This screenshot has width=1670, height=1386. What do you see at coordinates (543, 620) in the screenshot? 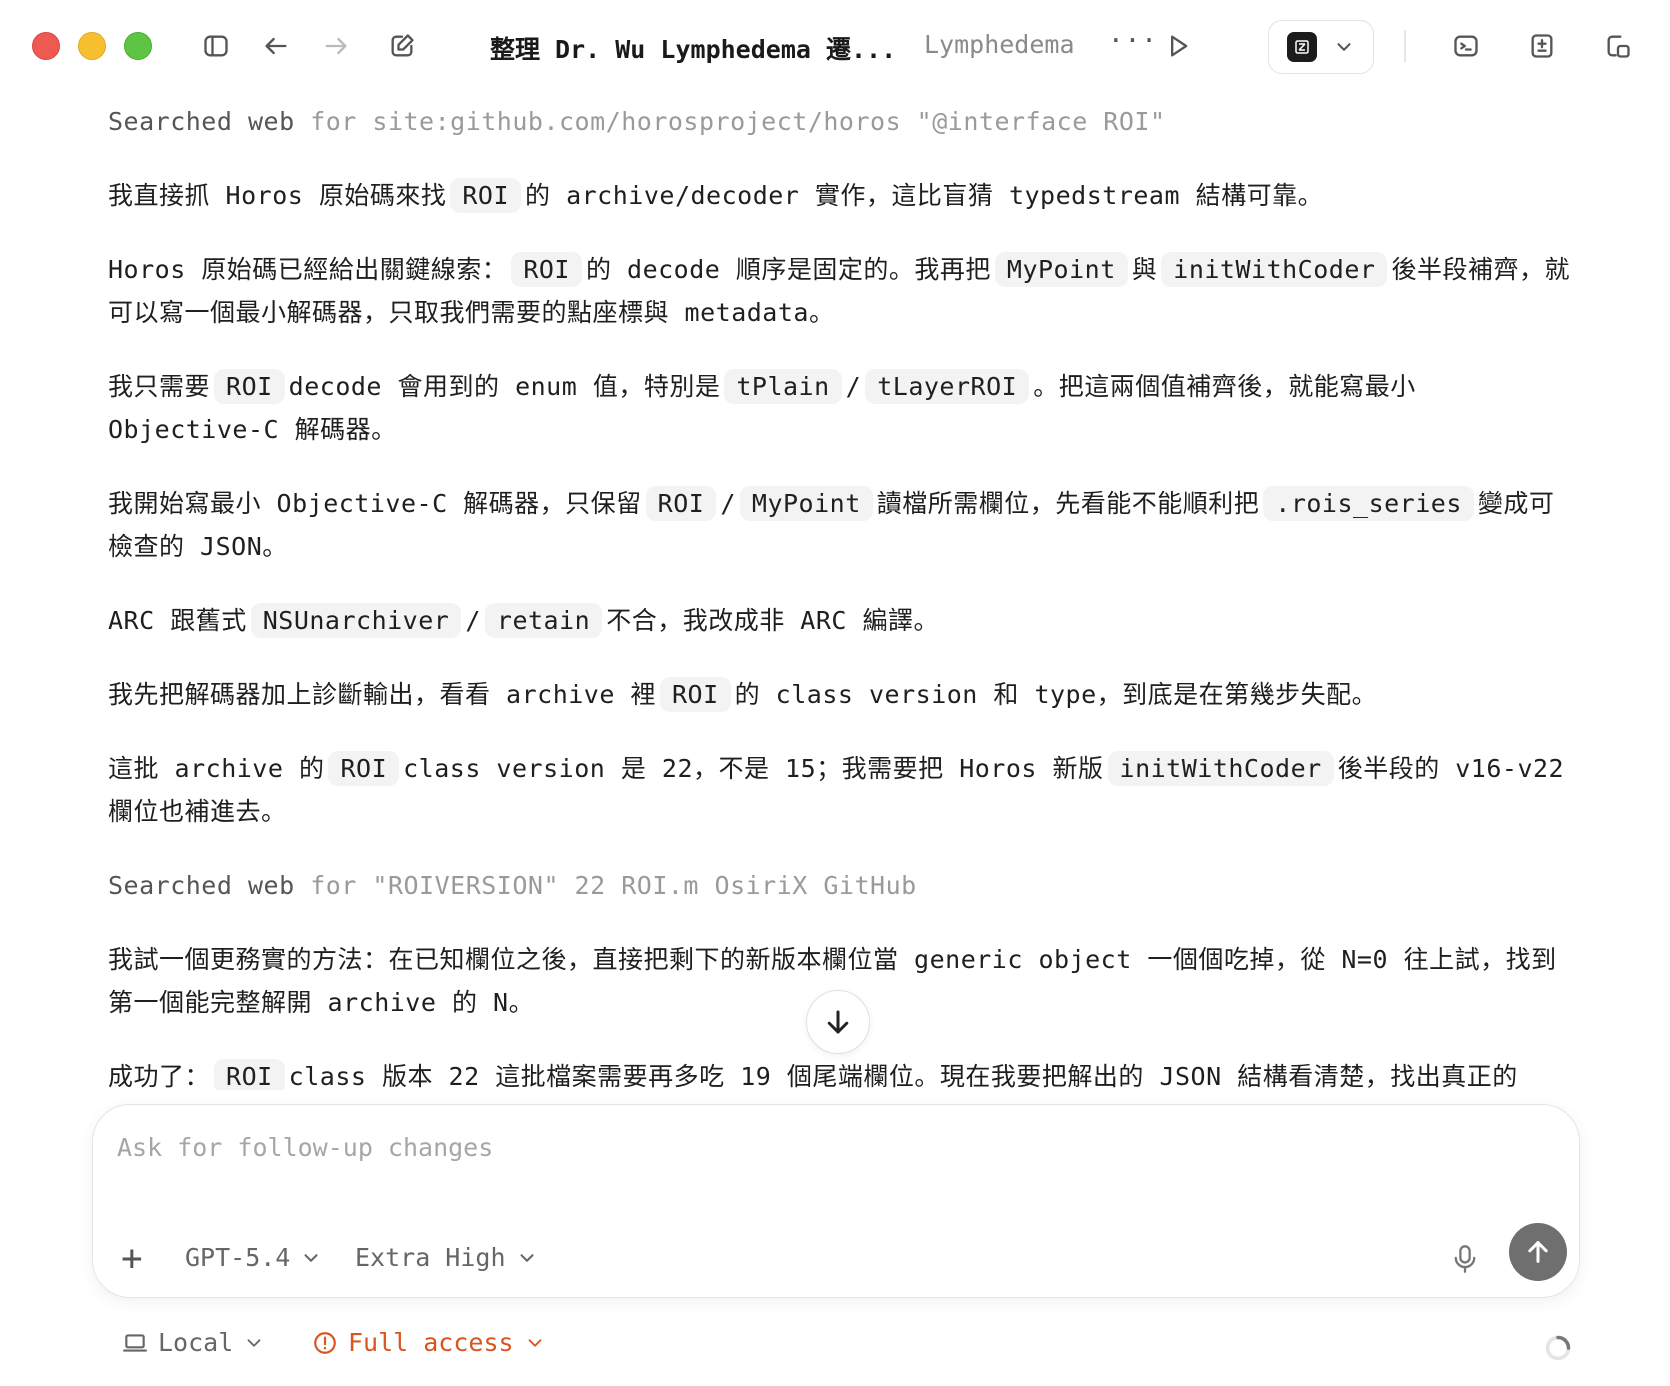
I see `inline-code: retain` at bounding box center [543, 620].